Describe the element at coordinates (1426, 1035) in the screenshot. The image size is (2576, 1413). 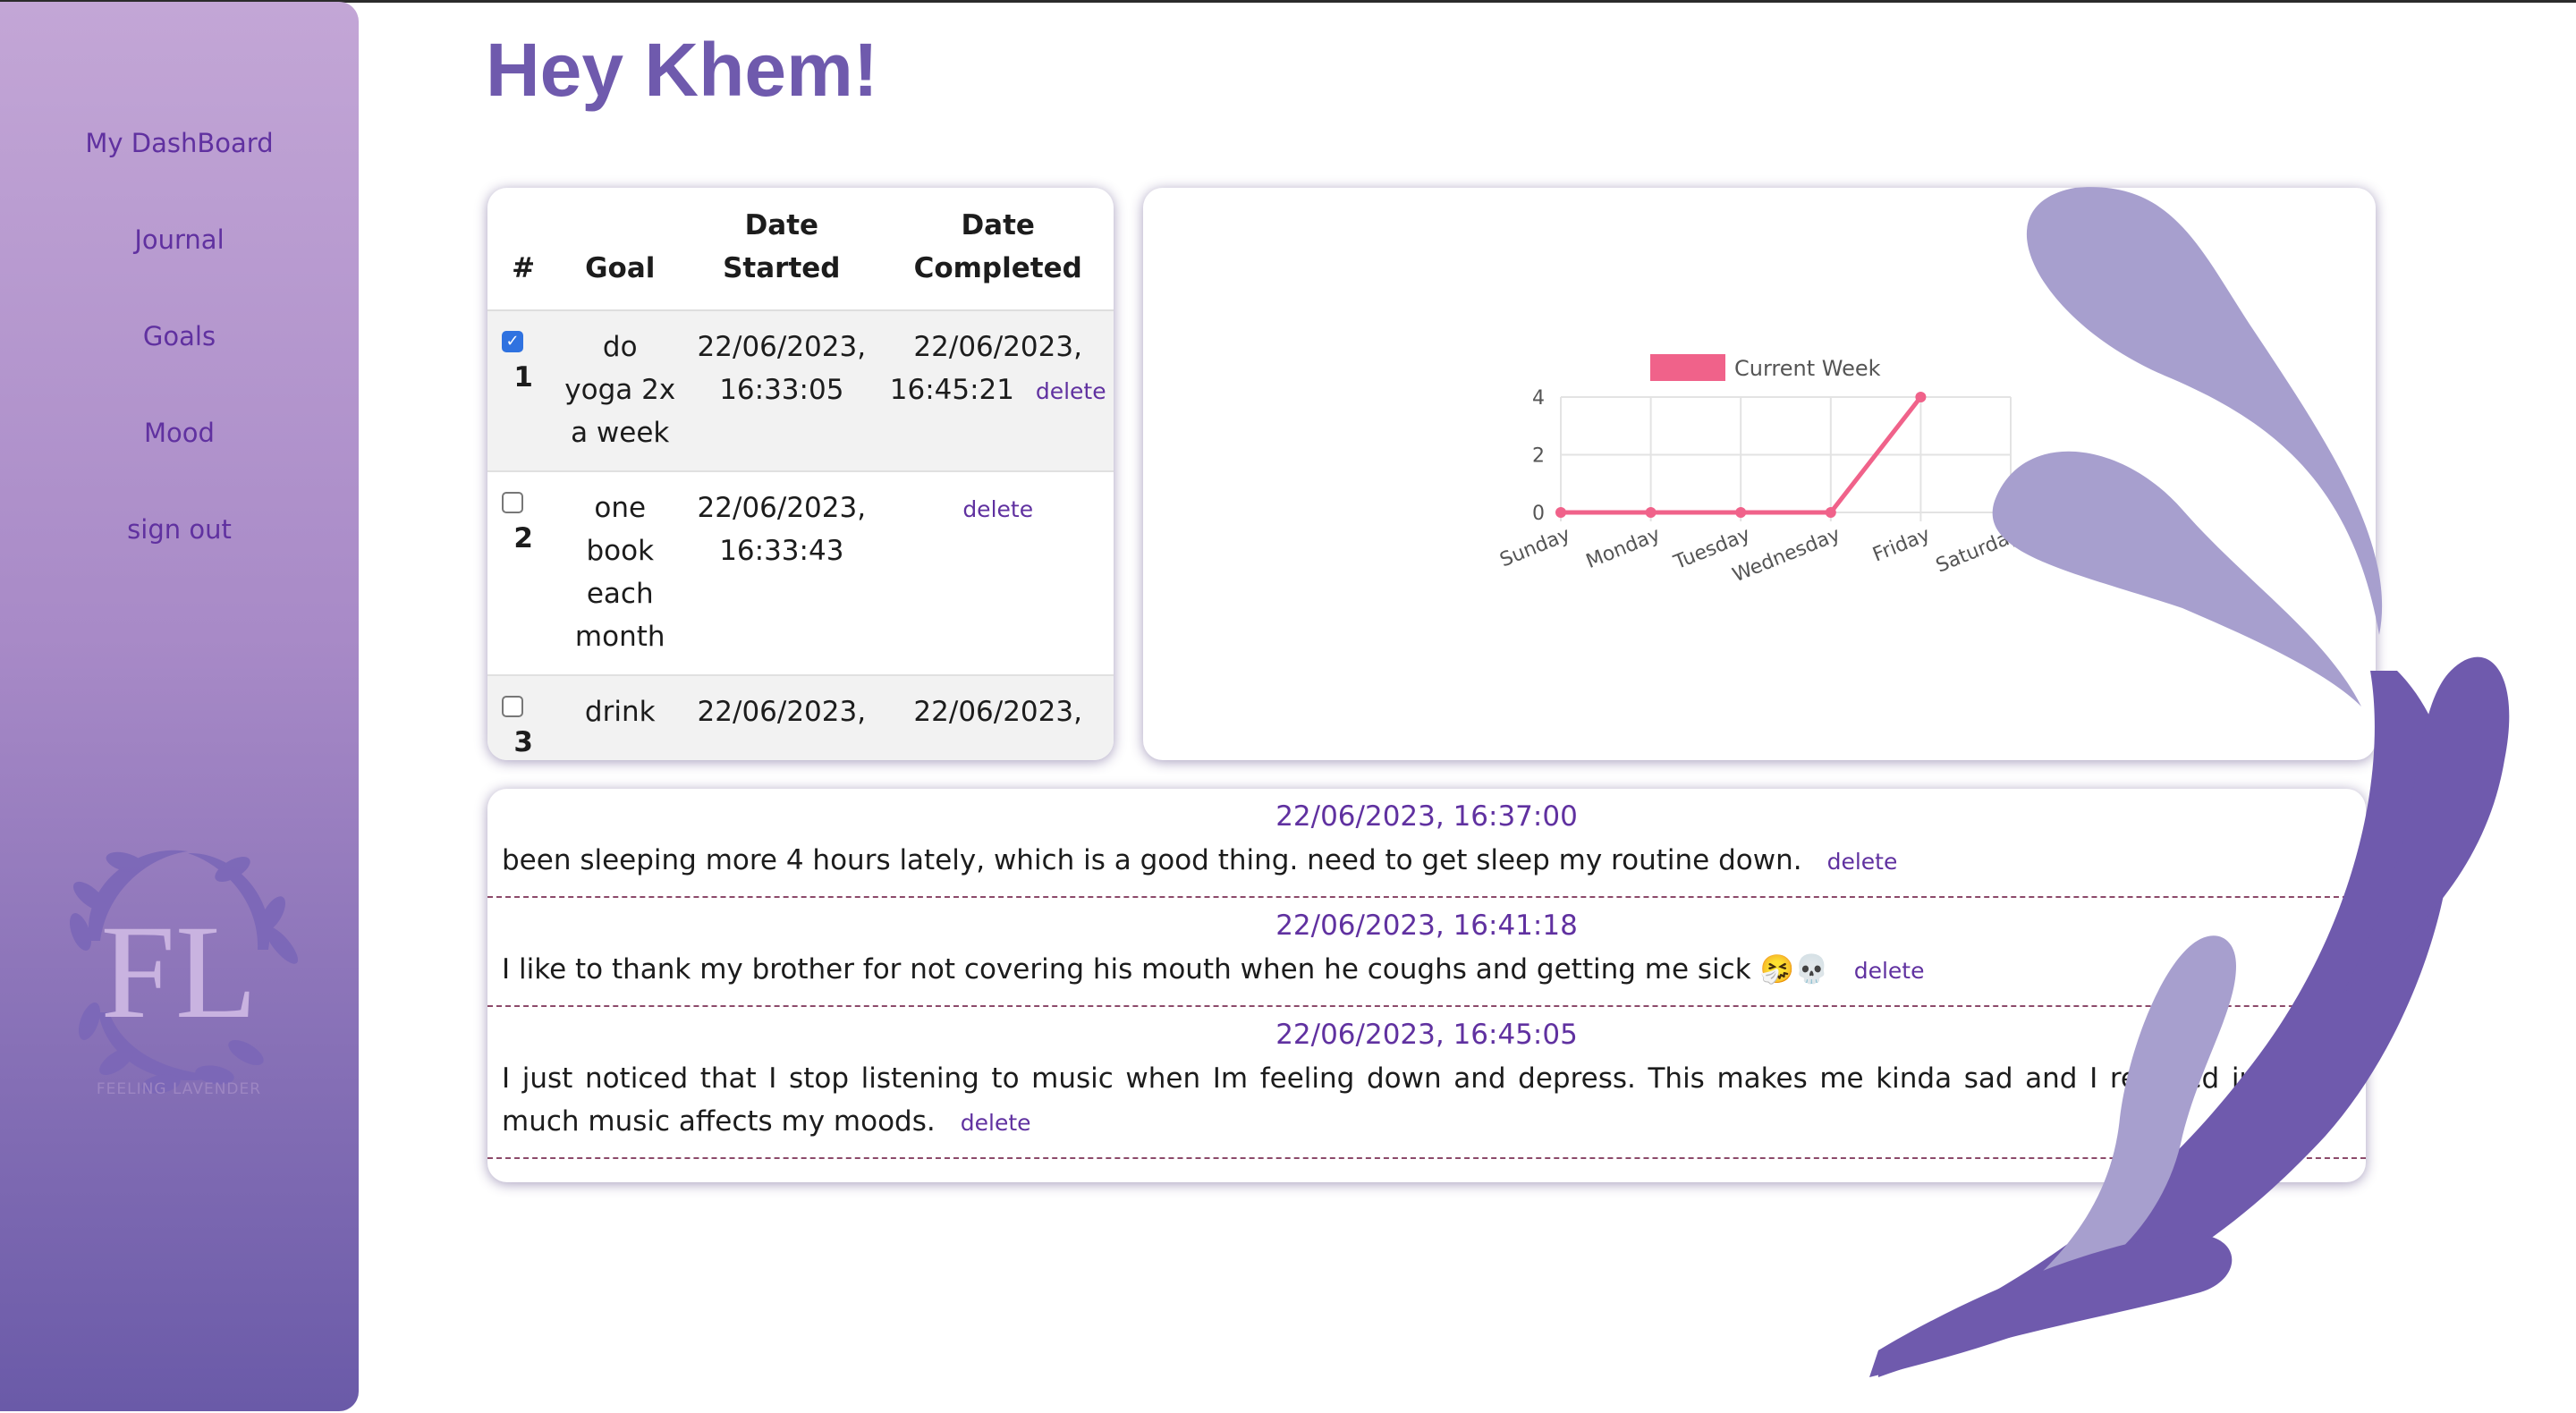
I see `journal-timestamp: 22/06/2023, 16:45:05` at that location.